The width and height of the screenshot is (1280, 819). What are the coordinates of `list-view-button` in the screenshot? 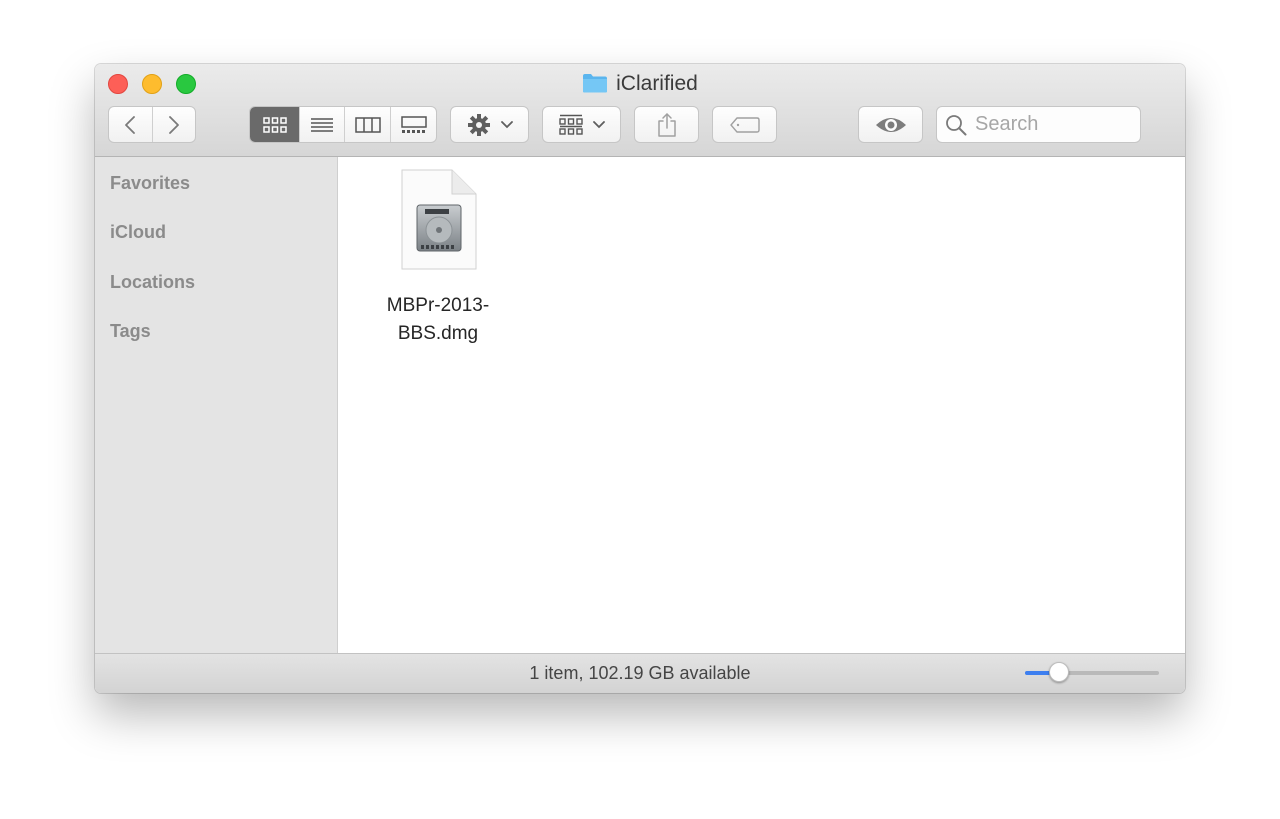 It's located at (321, 124).